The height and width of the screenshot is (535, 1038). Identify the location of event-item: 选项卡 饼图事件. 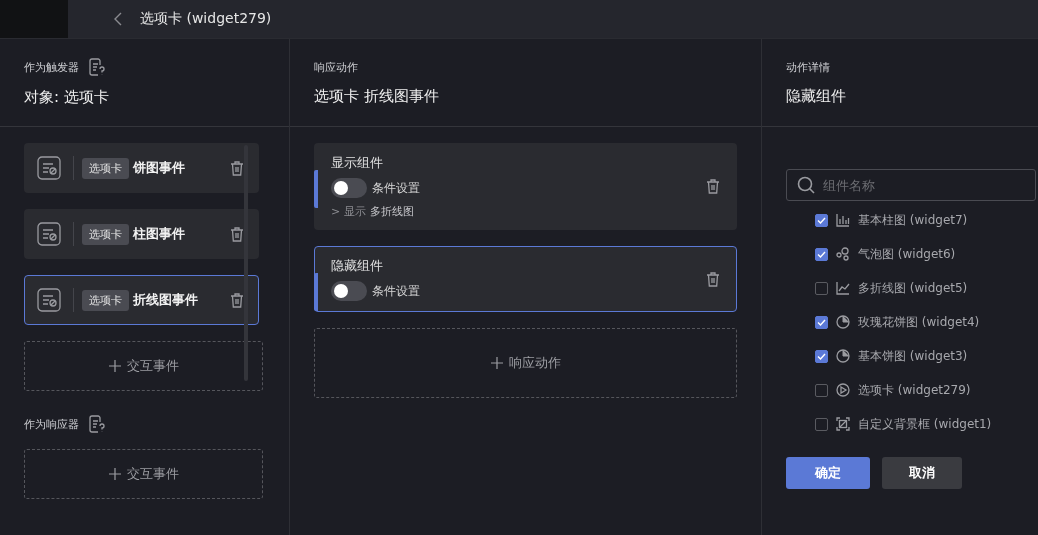
(141, 168).